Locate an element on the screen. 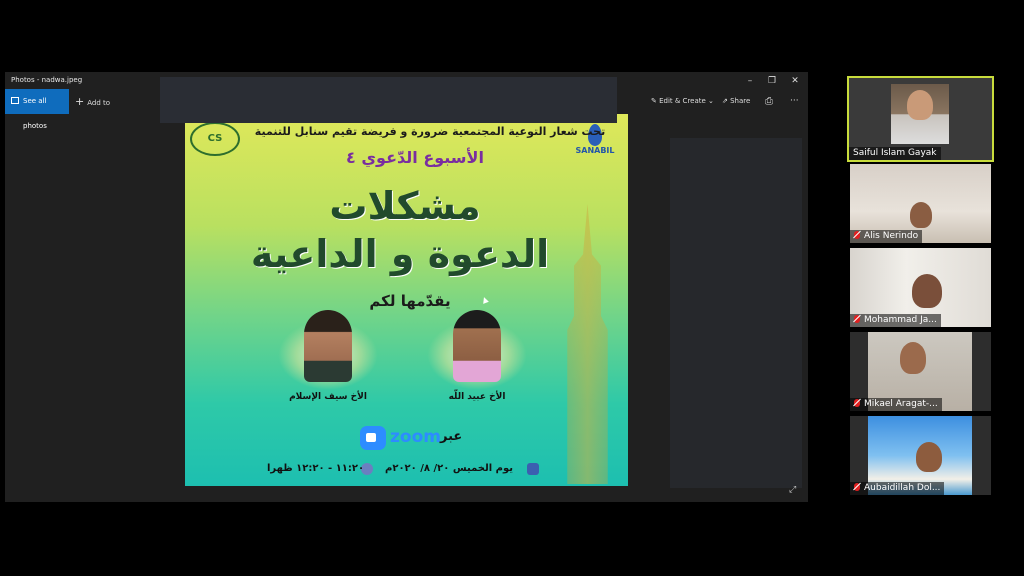 This screenshot has height=576, width=1024. poster-title-line2: الدعوة و الداعية is located at coordinates (400, 254).